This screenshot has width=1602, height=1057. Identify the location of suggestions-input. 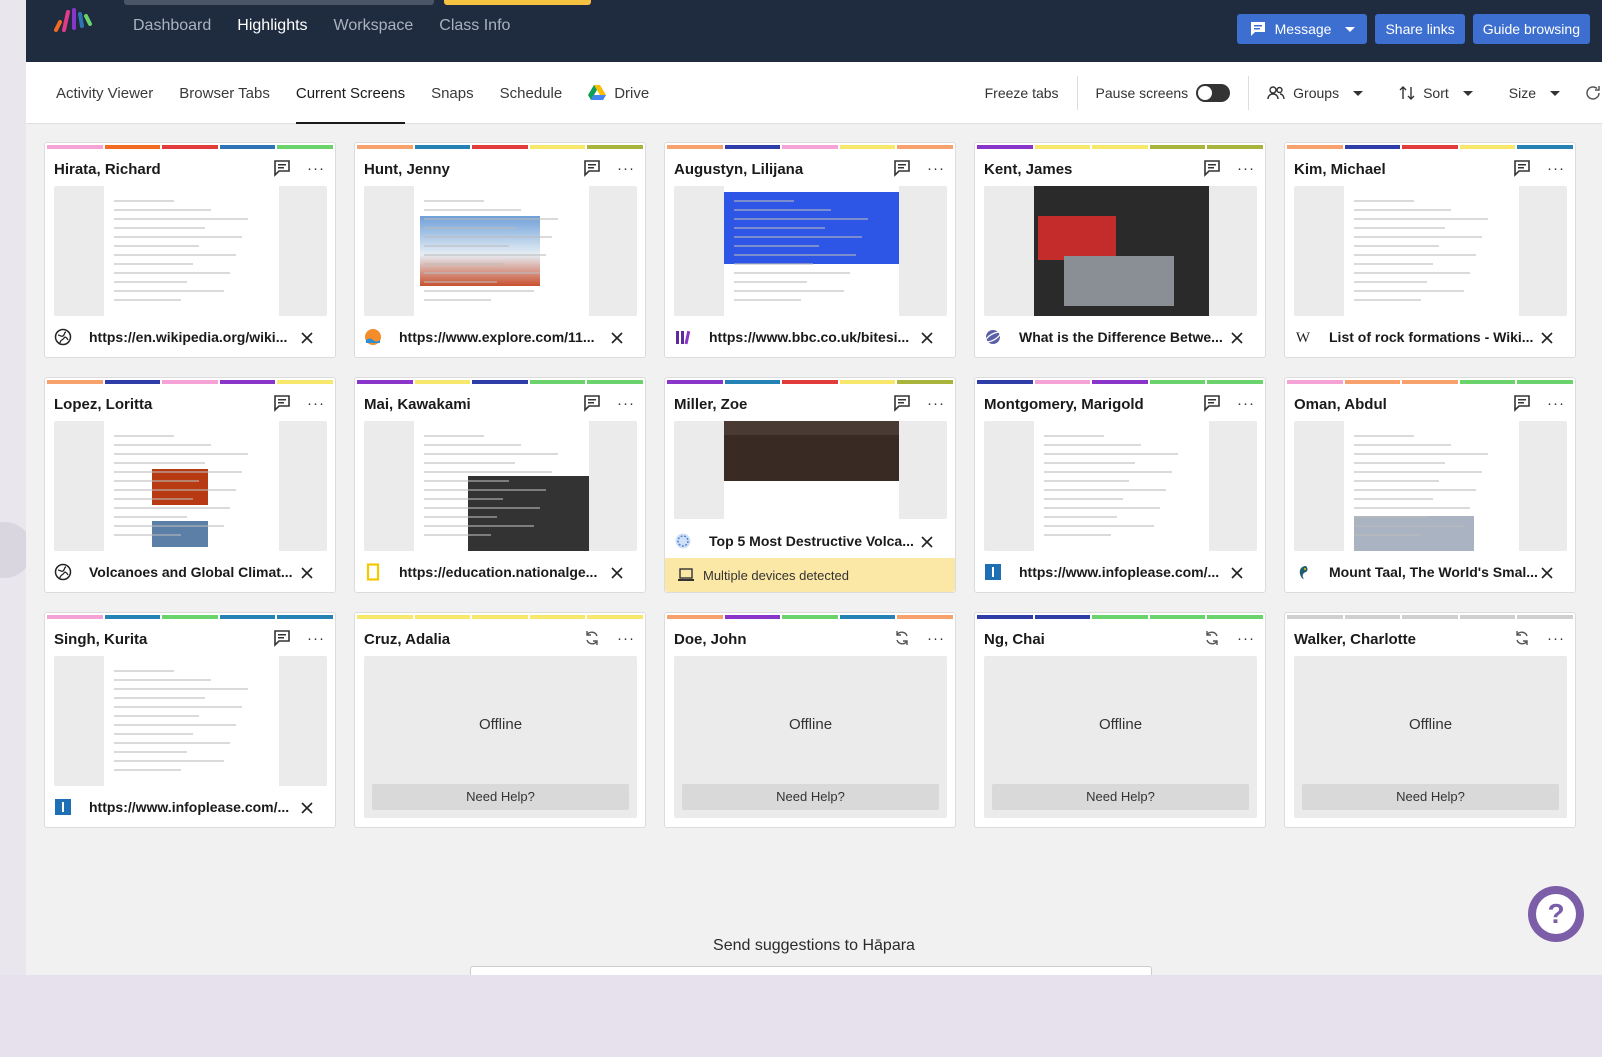
(811, 970).